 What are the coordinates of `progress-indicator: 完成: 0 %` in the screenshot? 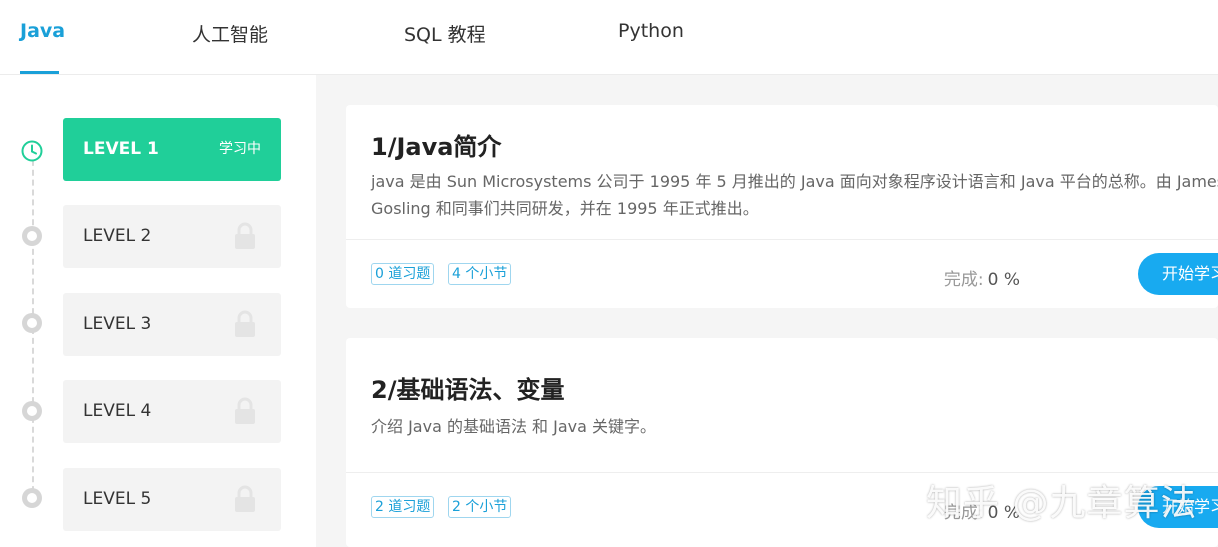 It's located at (982, 277).